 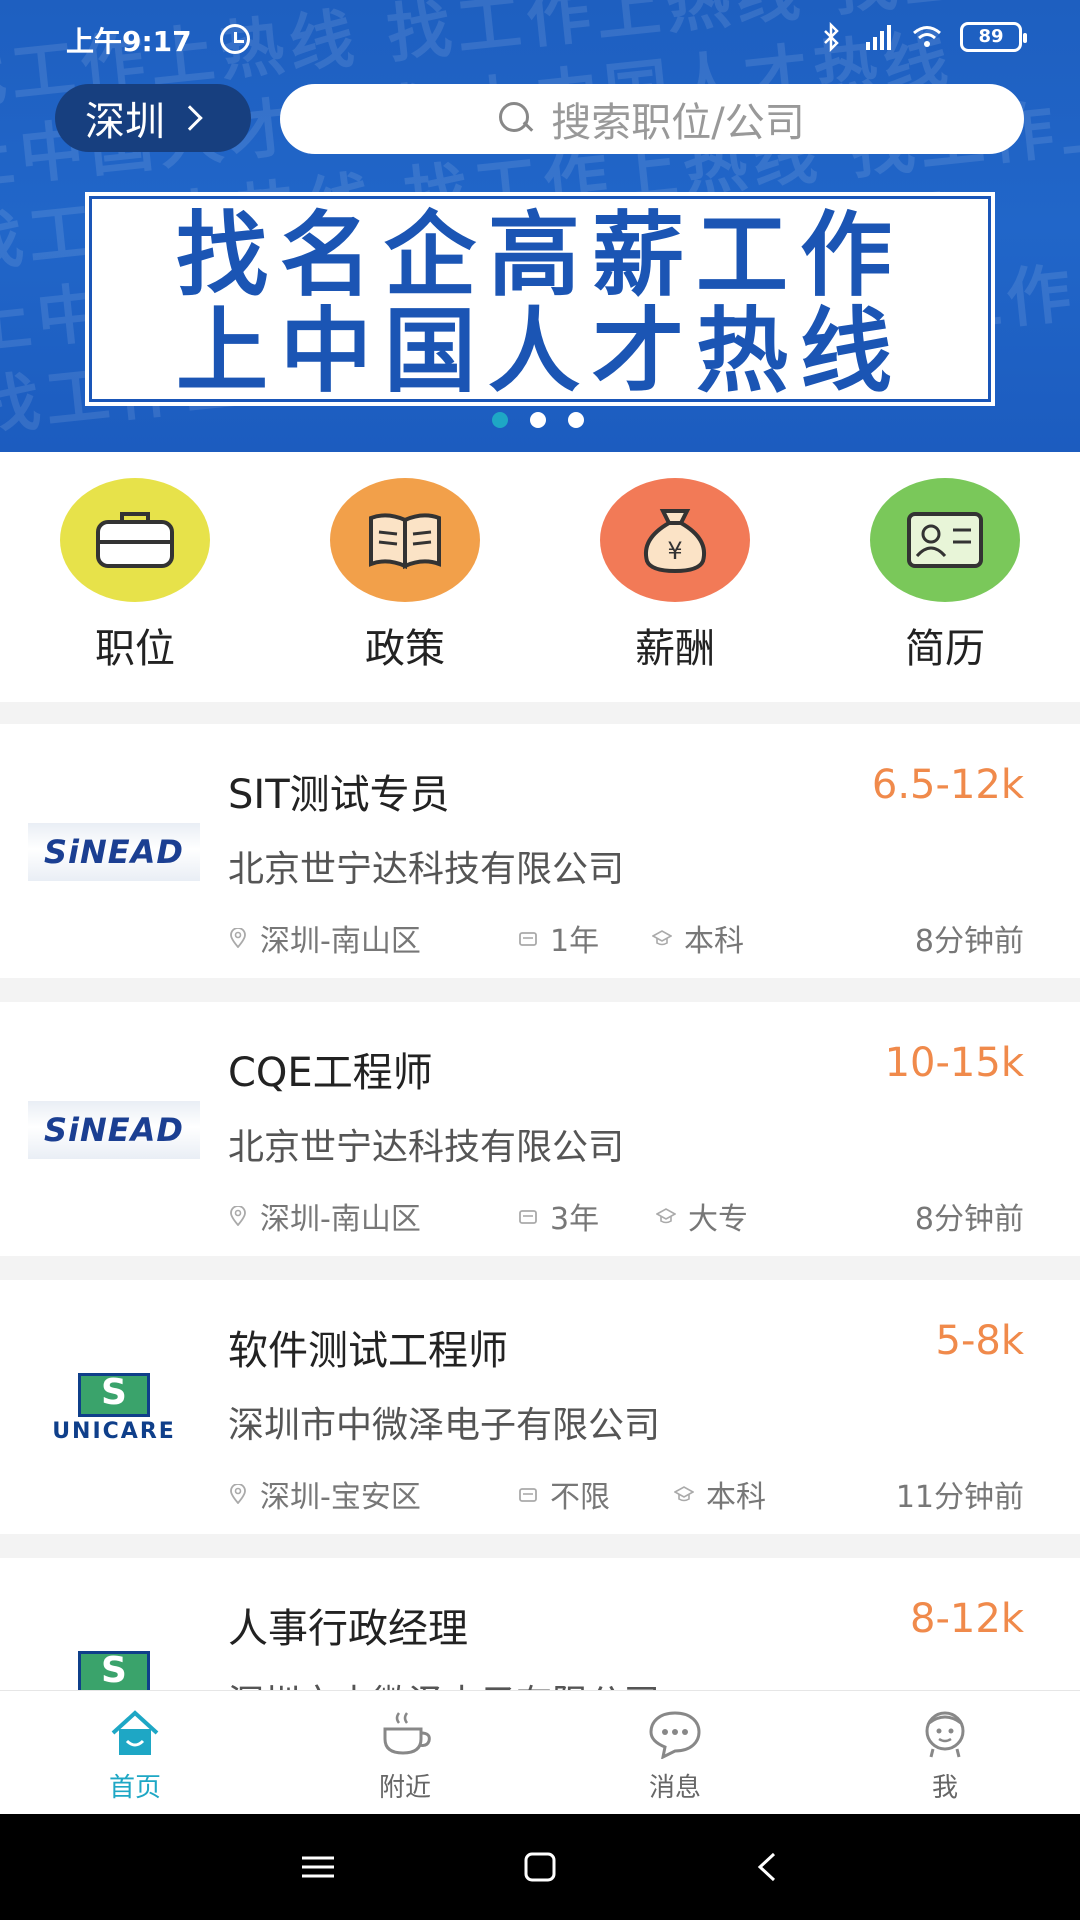 I want to click on job-salary: 6.5-12k, so click(x=947, y=785).